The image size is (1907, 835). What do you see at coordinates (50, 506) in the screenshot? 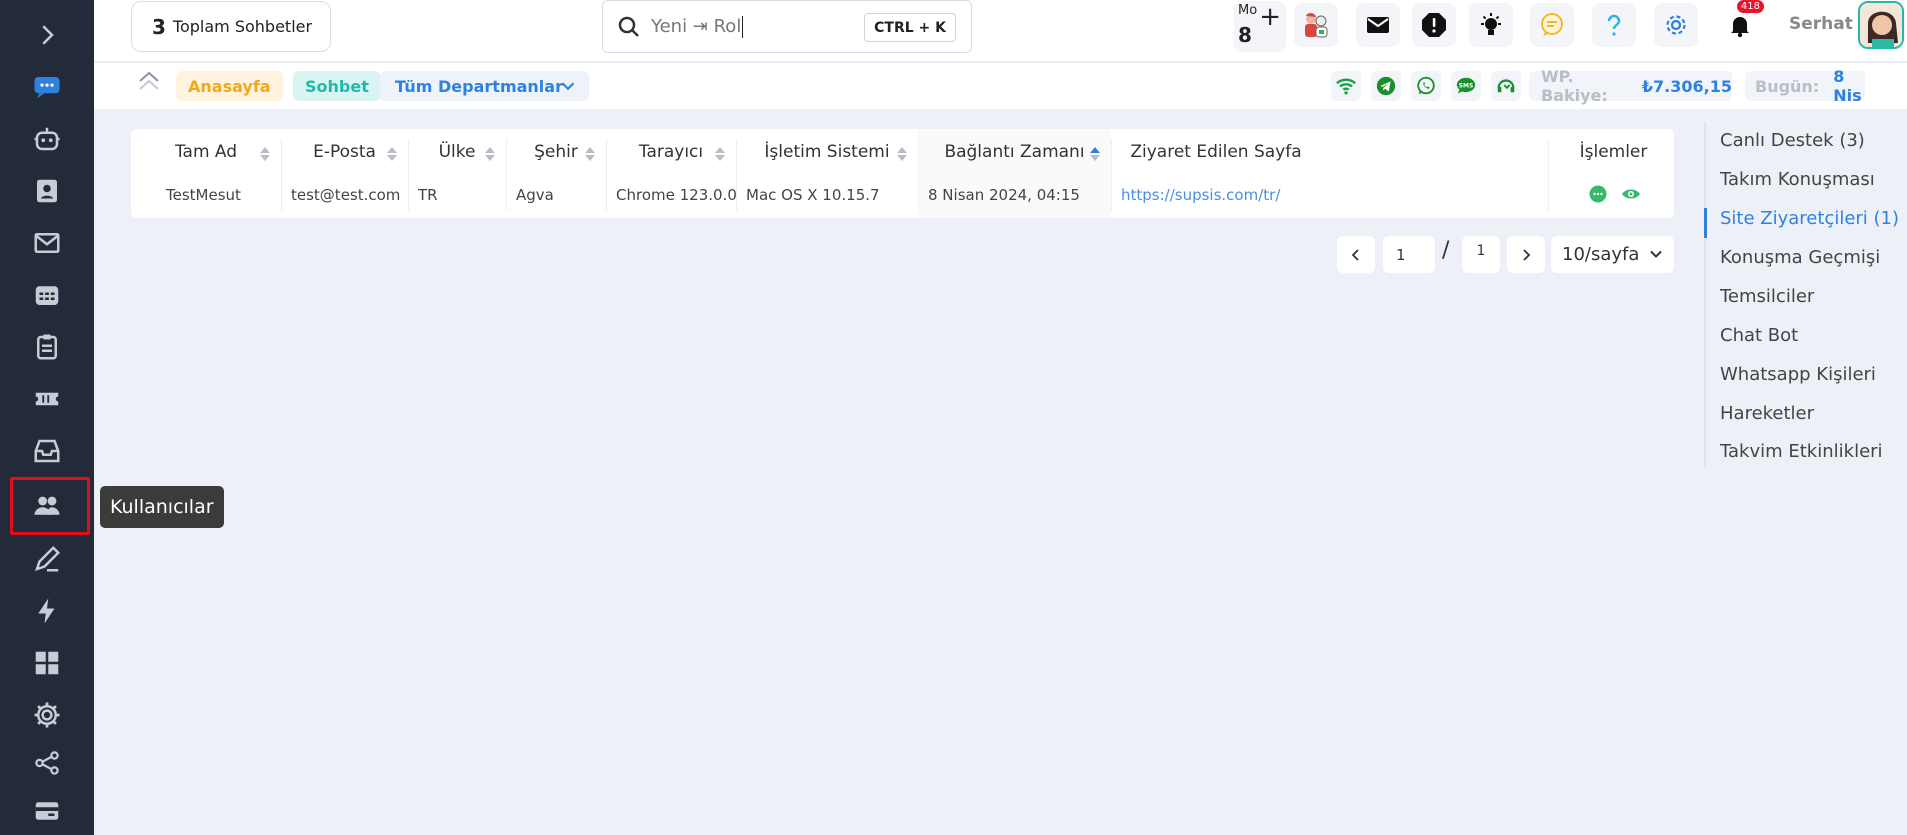
I see `users-highlight-frame` at bounding box center [50, 506].